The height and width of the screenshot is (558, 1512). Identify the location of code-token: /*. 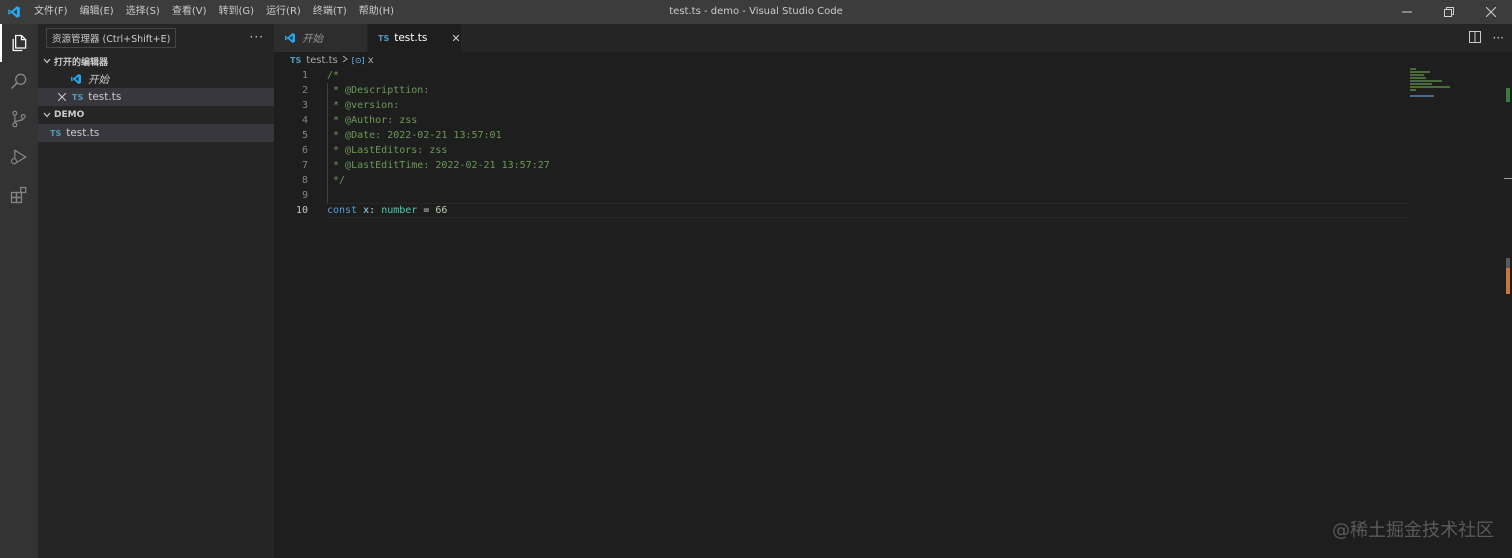
(333, 75).